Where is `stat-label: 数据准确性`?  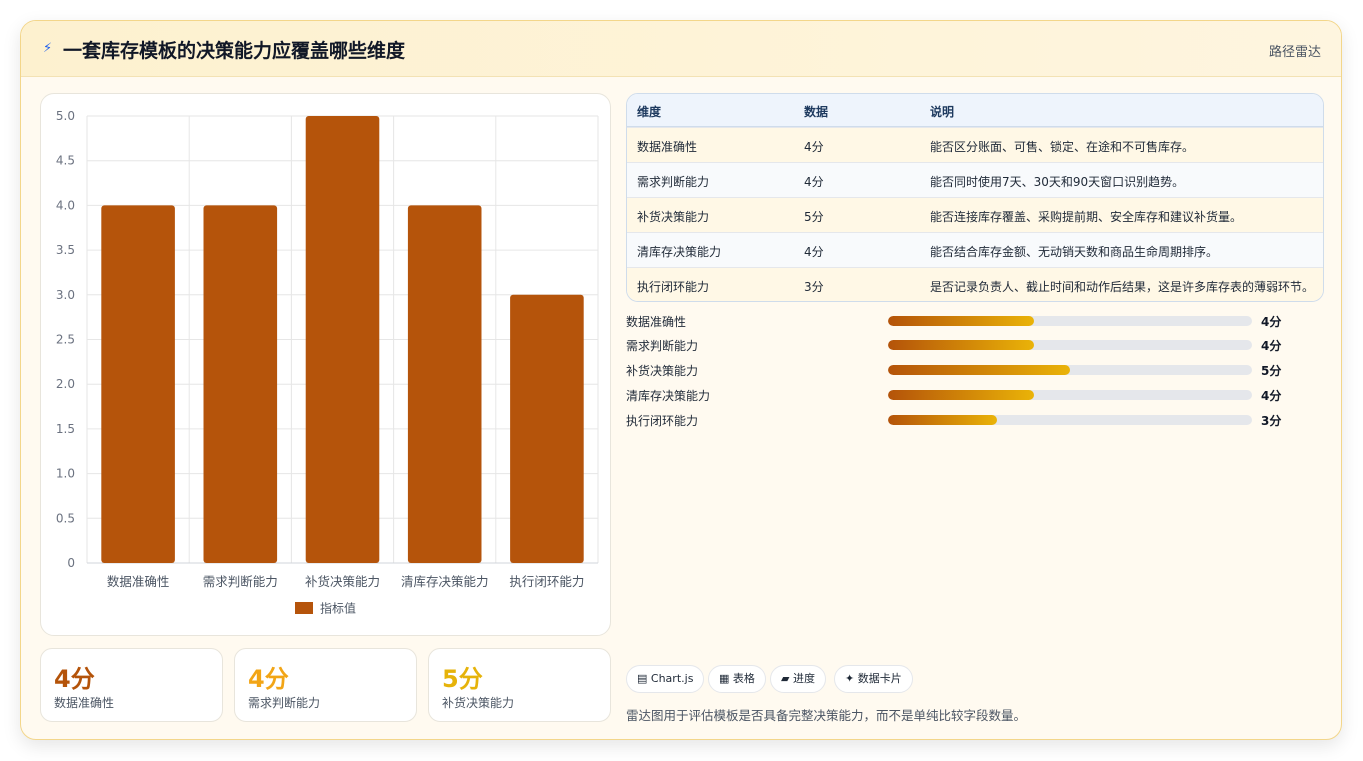
stat-label: 数据准确性 is located at coordinates (84, 703).